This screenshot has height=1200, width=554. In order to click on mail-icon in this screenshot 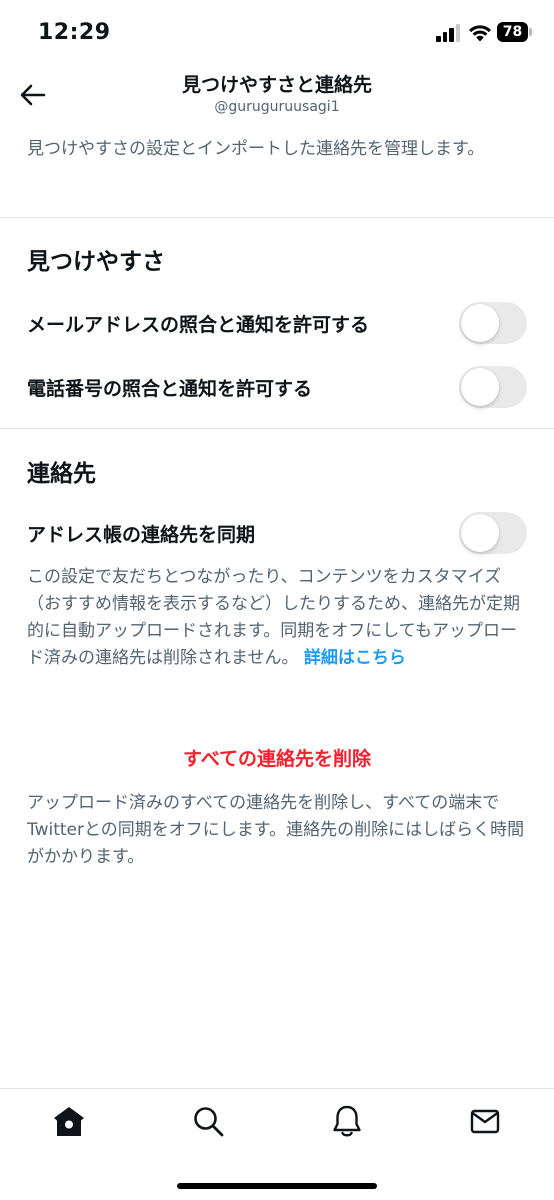, I will do `click(485, 1121)`.